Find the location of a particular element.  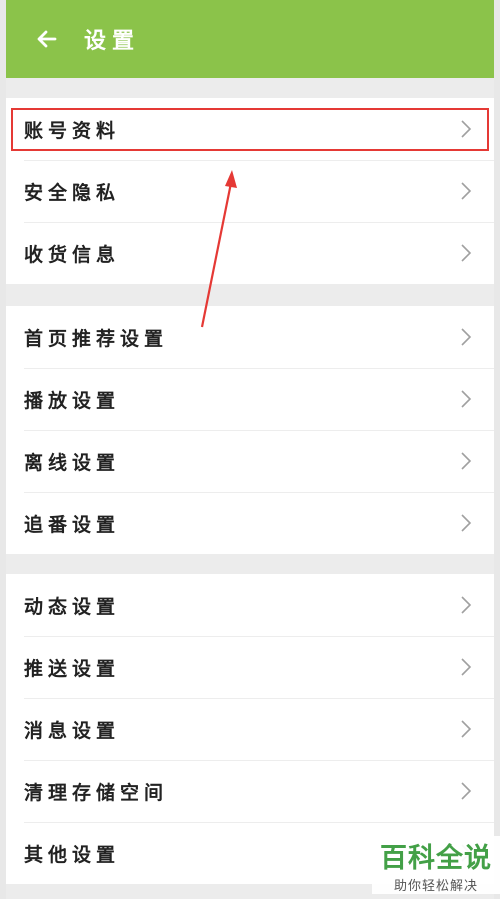

settings-item-push: 推送设置 is located at coordinates (250, 667).